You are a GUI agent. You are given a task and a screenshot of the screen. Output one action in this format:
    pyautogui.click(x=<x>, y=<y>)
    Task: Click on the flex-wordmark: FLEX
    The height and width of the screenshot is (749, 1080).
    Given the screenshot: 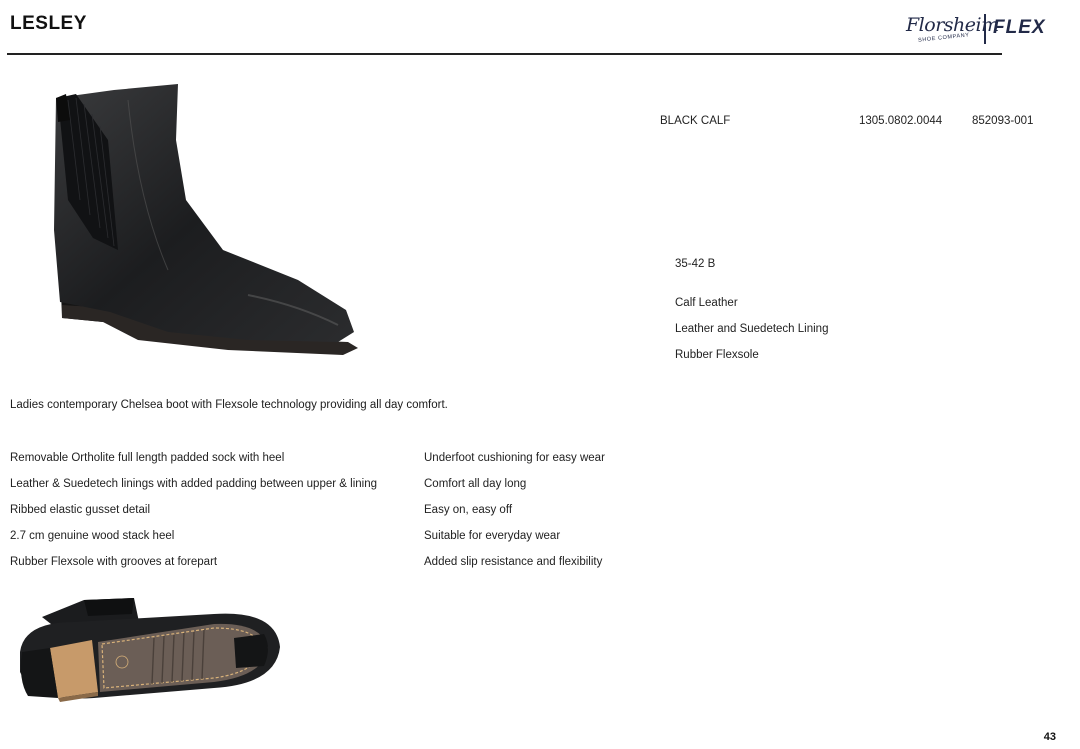 What is the action you would take?
    pyautogui.click(x=1019, y=27)
    